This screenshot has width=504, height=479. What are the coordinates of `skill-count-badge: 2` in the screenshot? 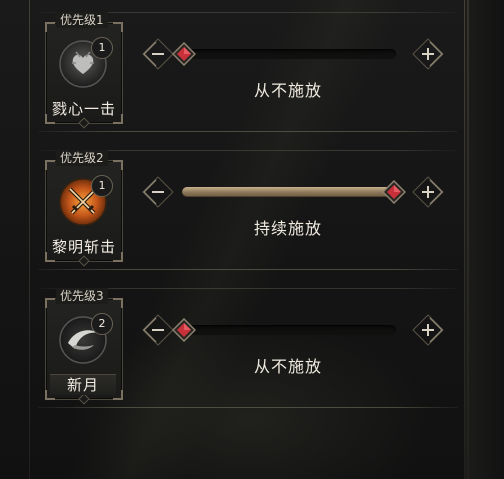 It's located at (102, 324).